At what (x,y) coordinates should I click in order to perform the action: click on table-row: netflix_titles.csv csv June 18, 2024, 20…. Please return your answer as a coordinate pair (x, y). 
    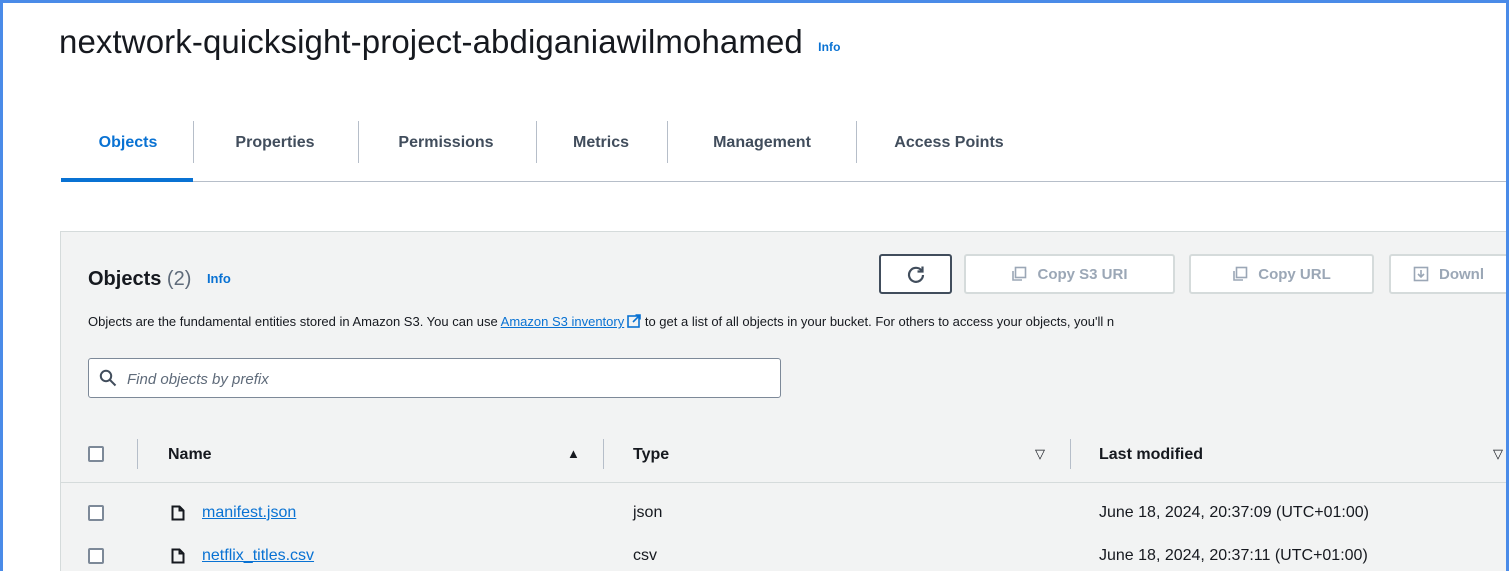
    Looking at the image, I should click on (783, 554).